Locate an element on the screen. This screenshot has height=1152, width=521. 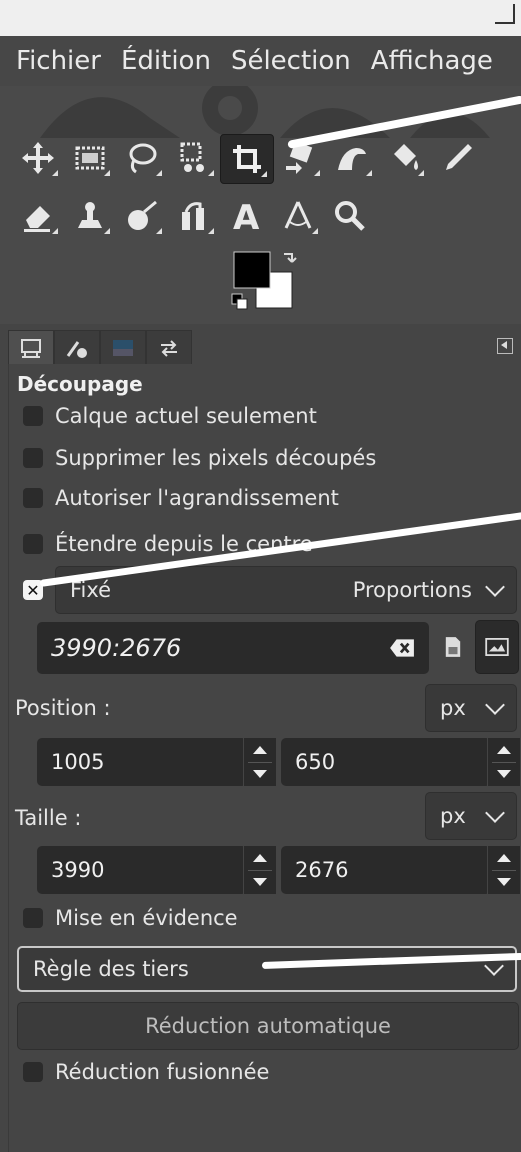
size-width-spinner is located at coordinates (259, 870).